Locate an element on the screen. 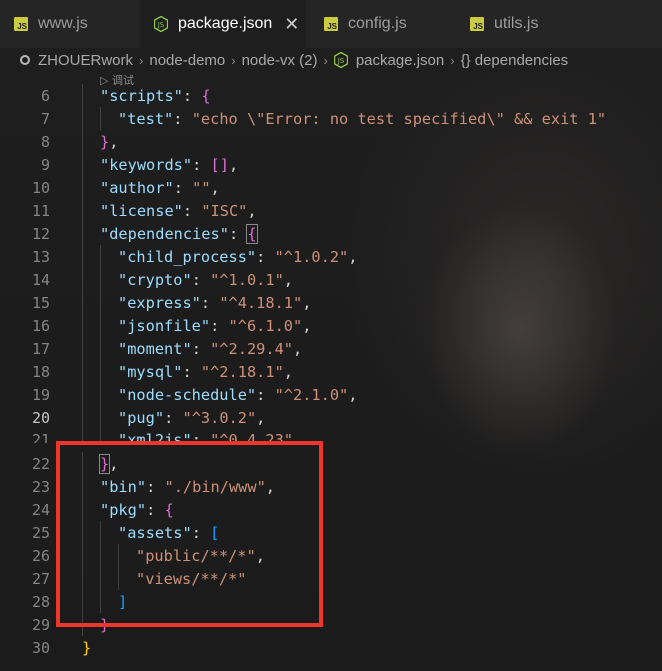 The width and height of the screenshot is (662, 671). line-content: "jsonfile": "^6.1.0", is located at coordinates (215, 325).